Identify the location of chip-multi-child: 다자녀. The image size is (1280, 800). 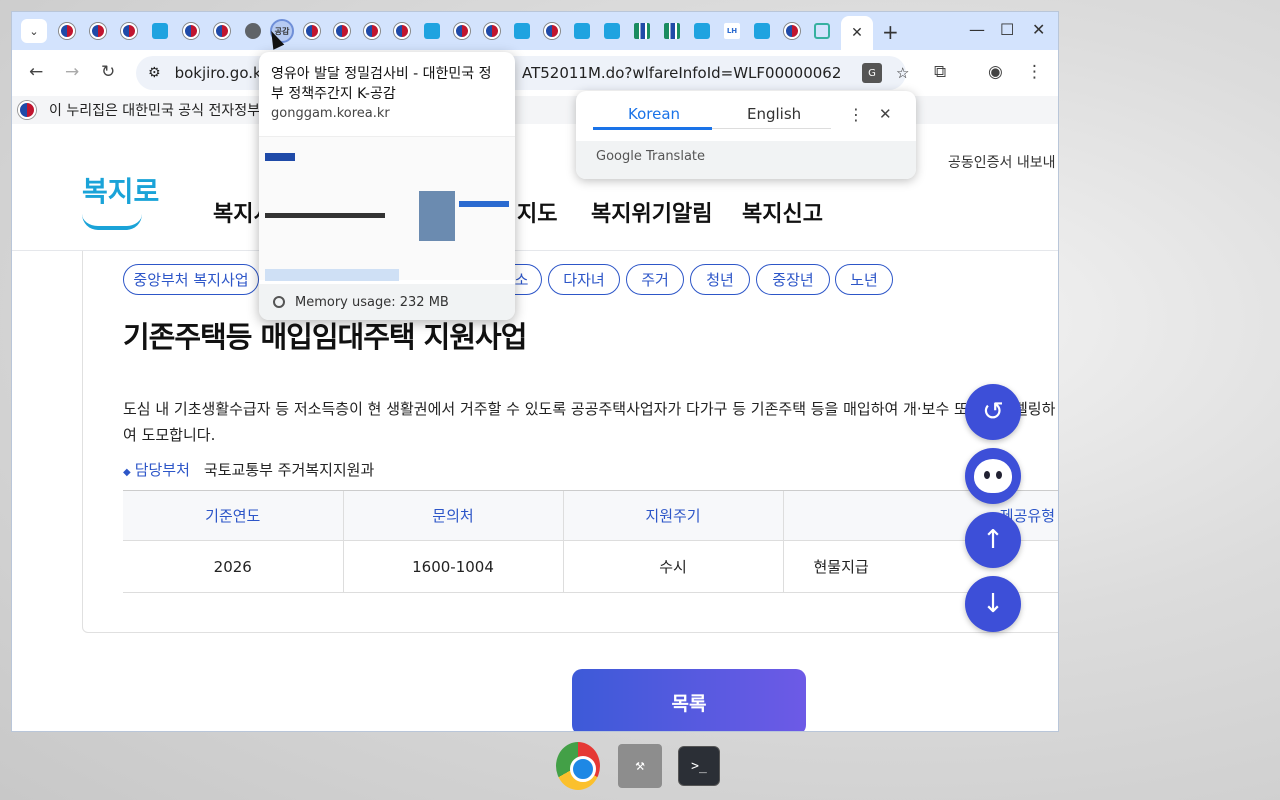
(584, 279).